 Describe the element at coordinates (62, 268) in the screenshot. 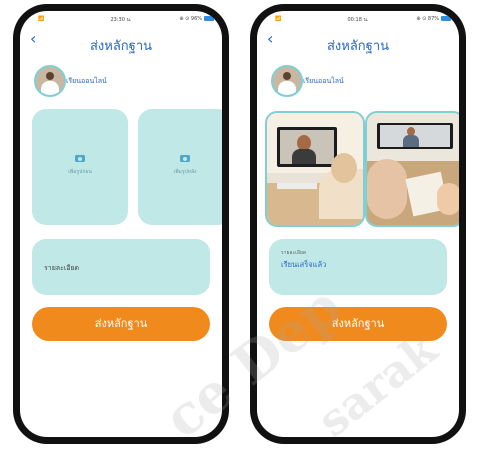

I see `detail-placeholder: รายละเอียด` at that location.